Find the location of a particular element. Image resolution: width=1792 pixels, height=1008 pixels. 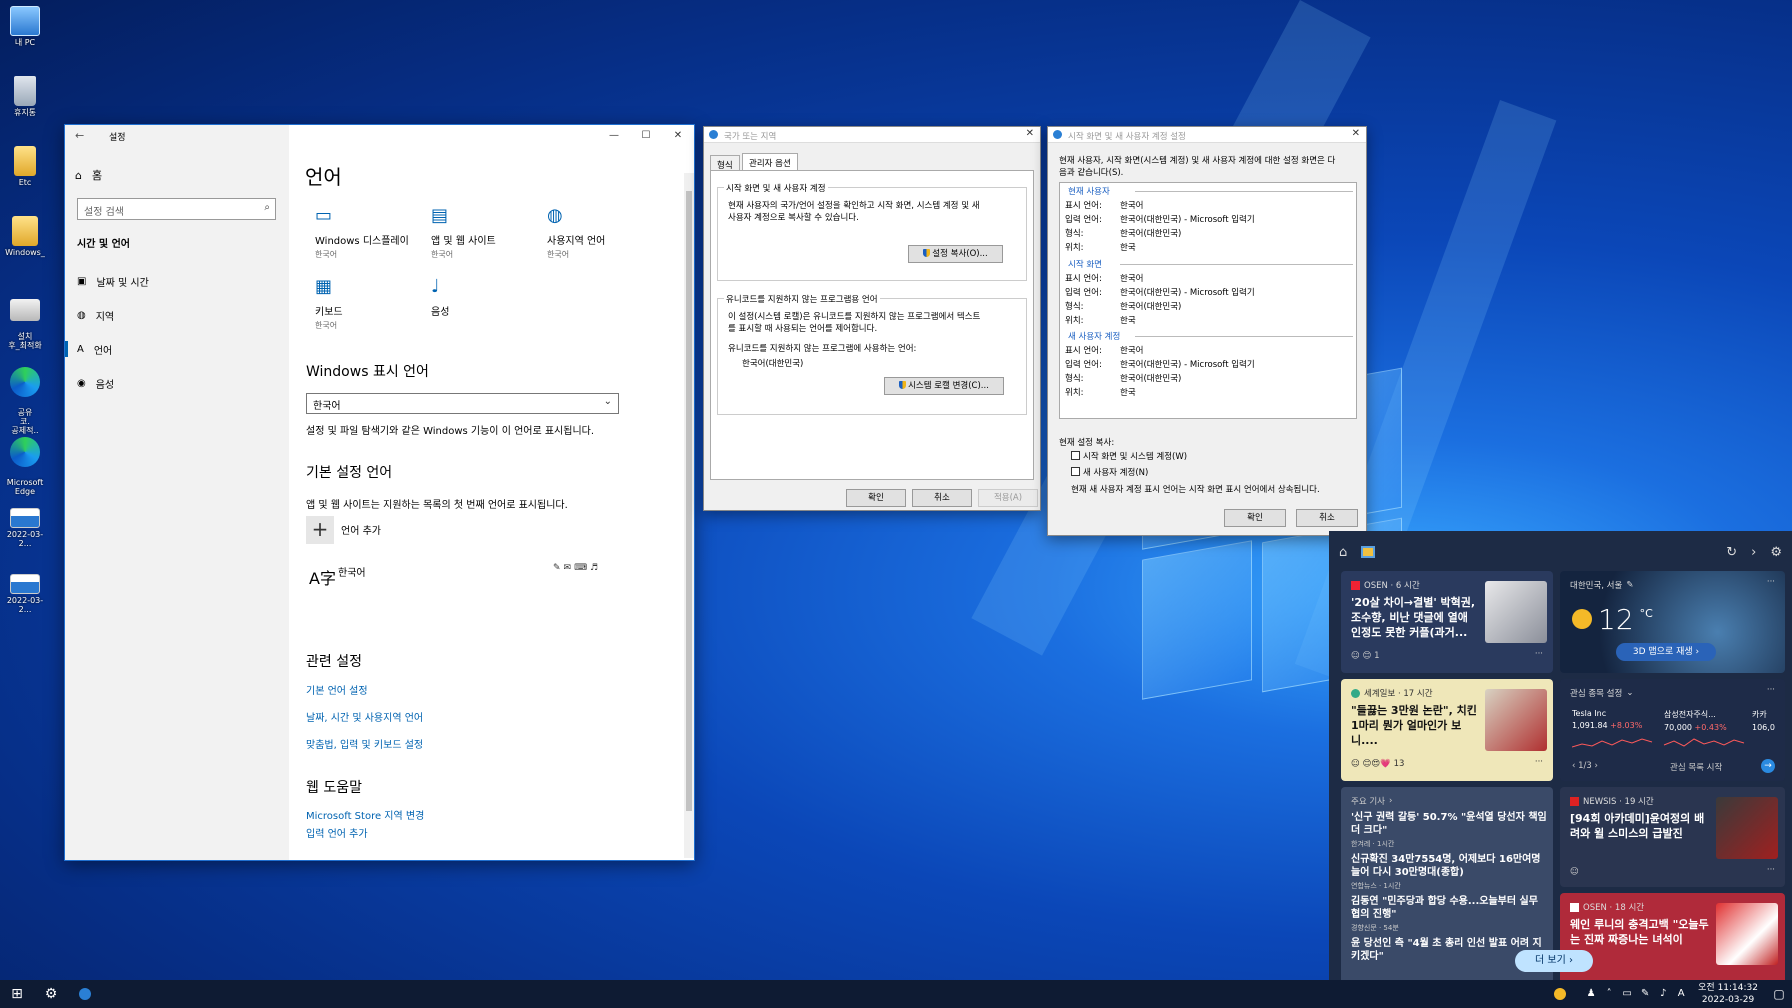

globe-icon: ◍ is located at coordinates (81, 315).